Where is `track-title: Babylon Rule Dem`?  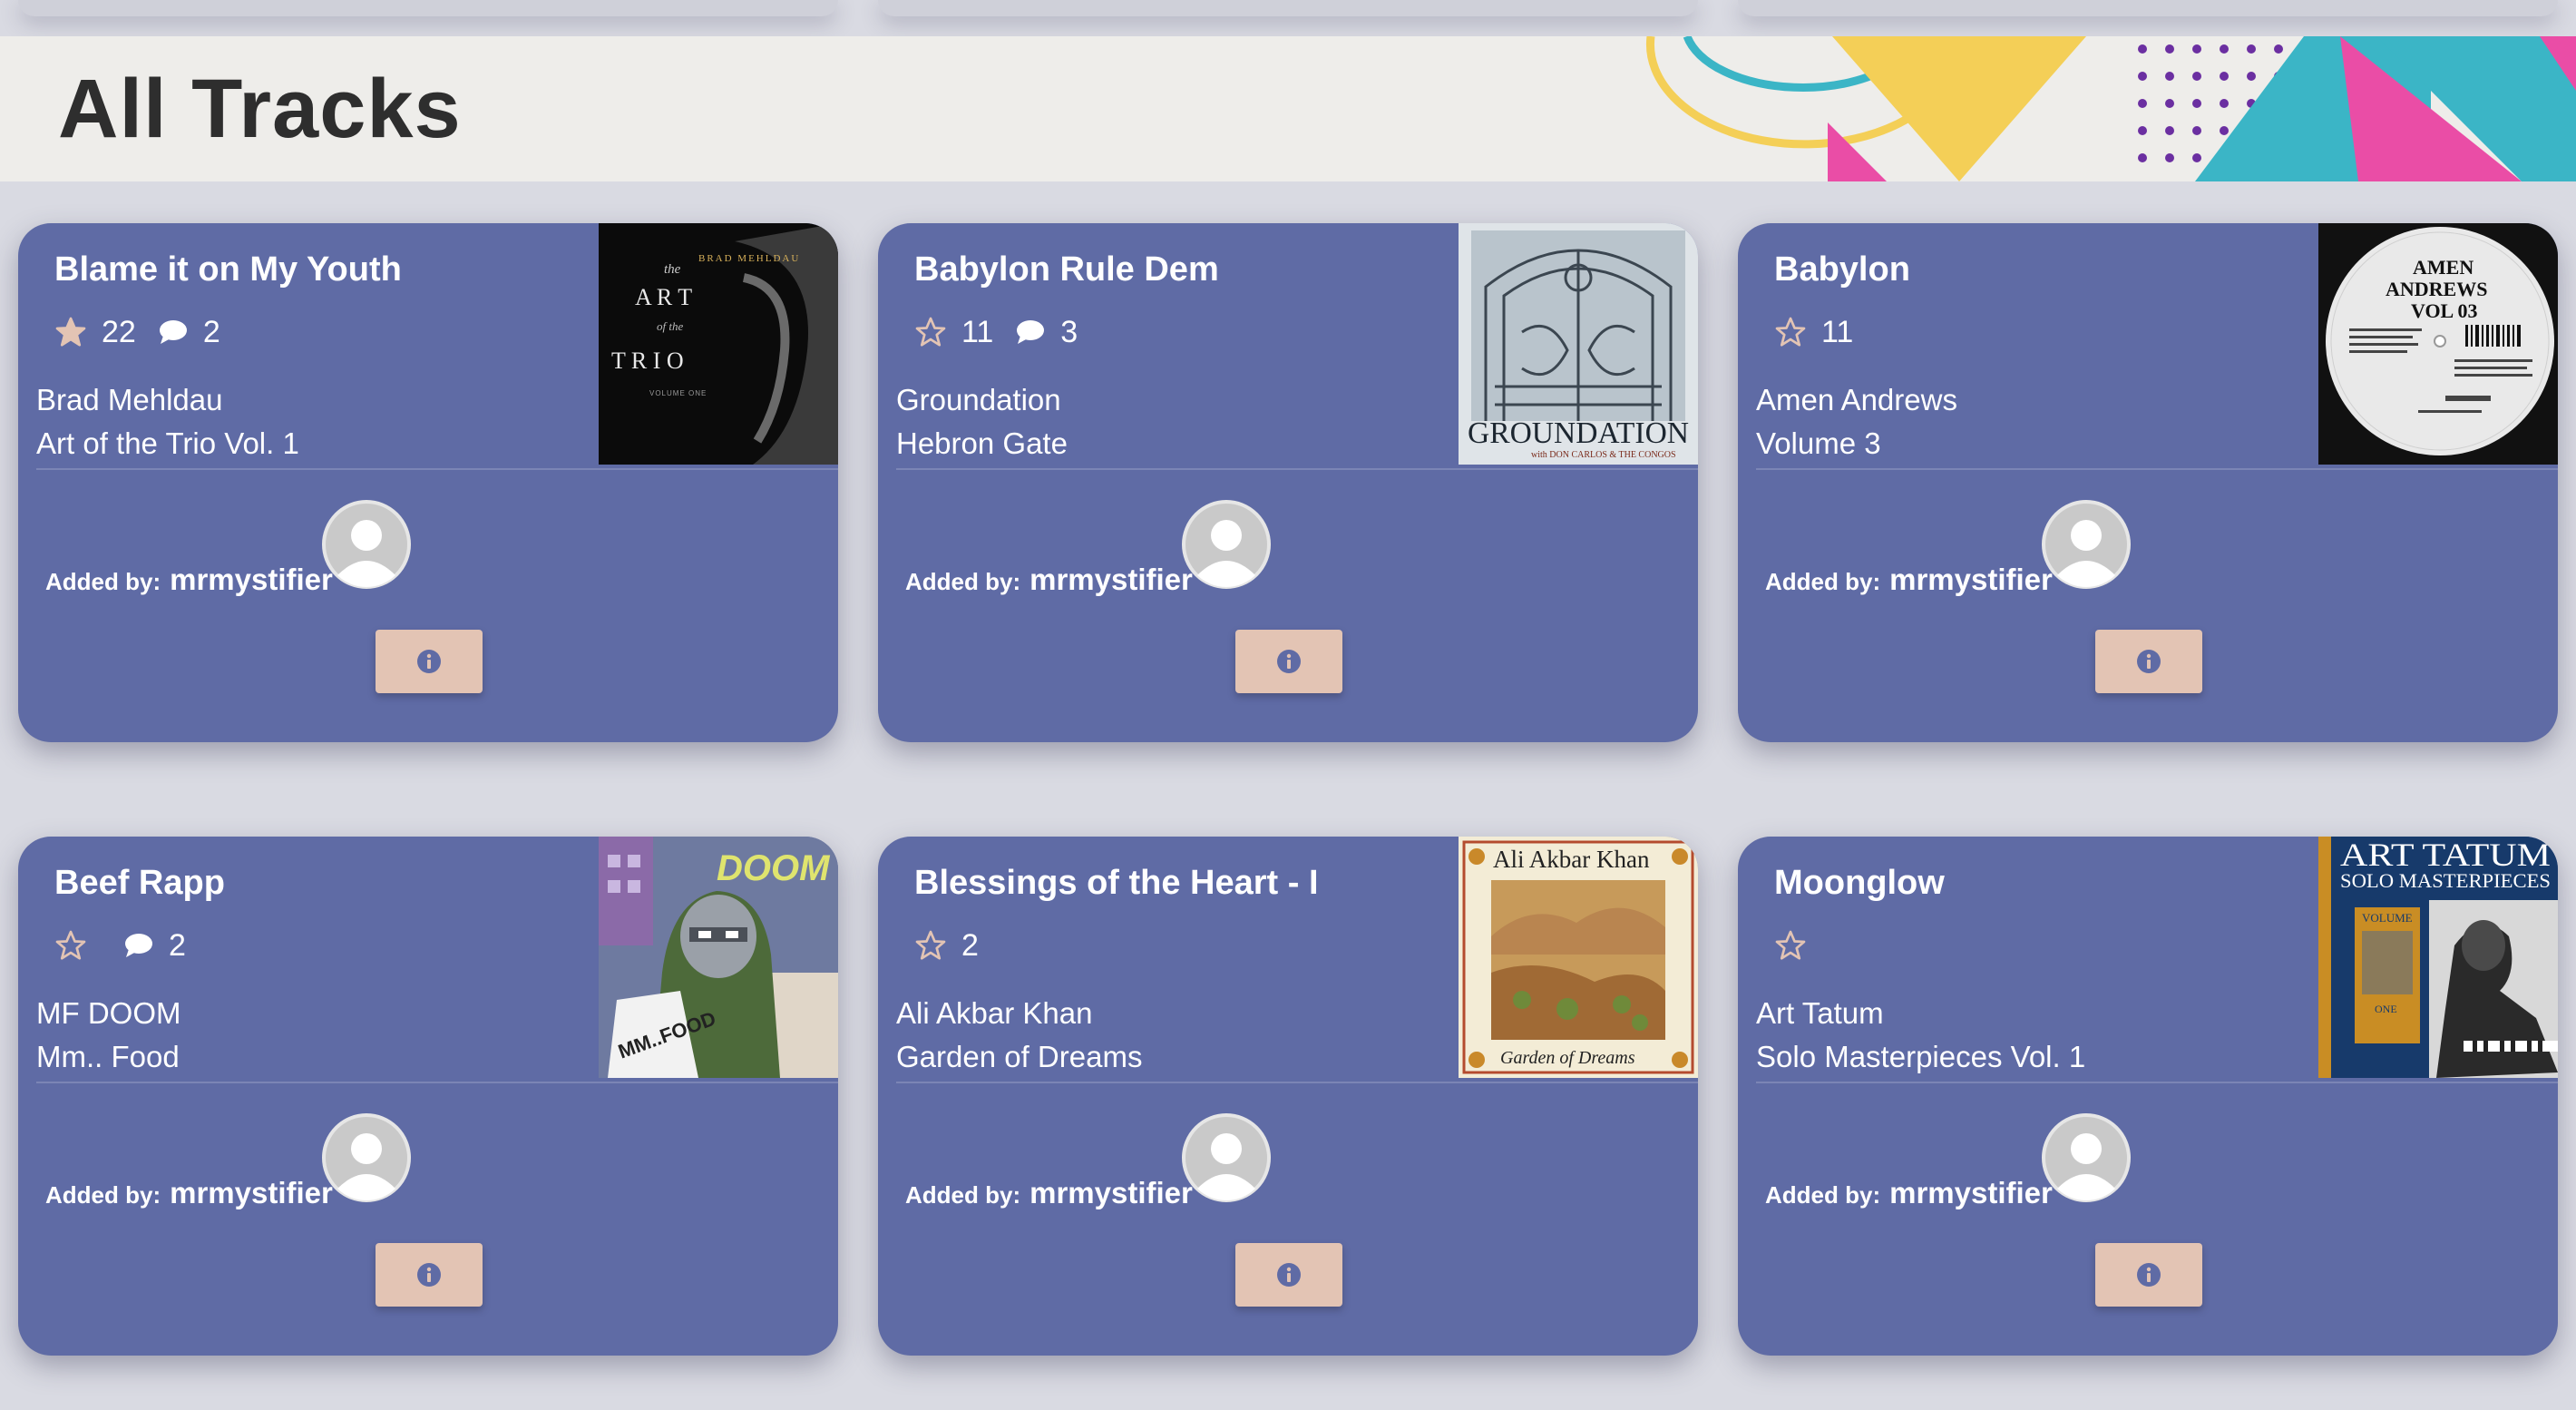
track-title: Babylon Rule Dem is located at coordinates (1066, 269).